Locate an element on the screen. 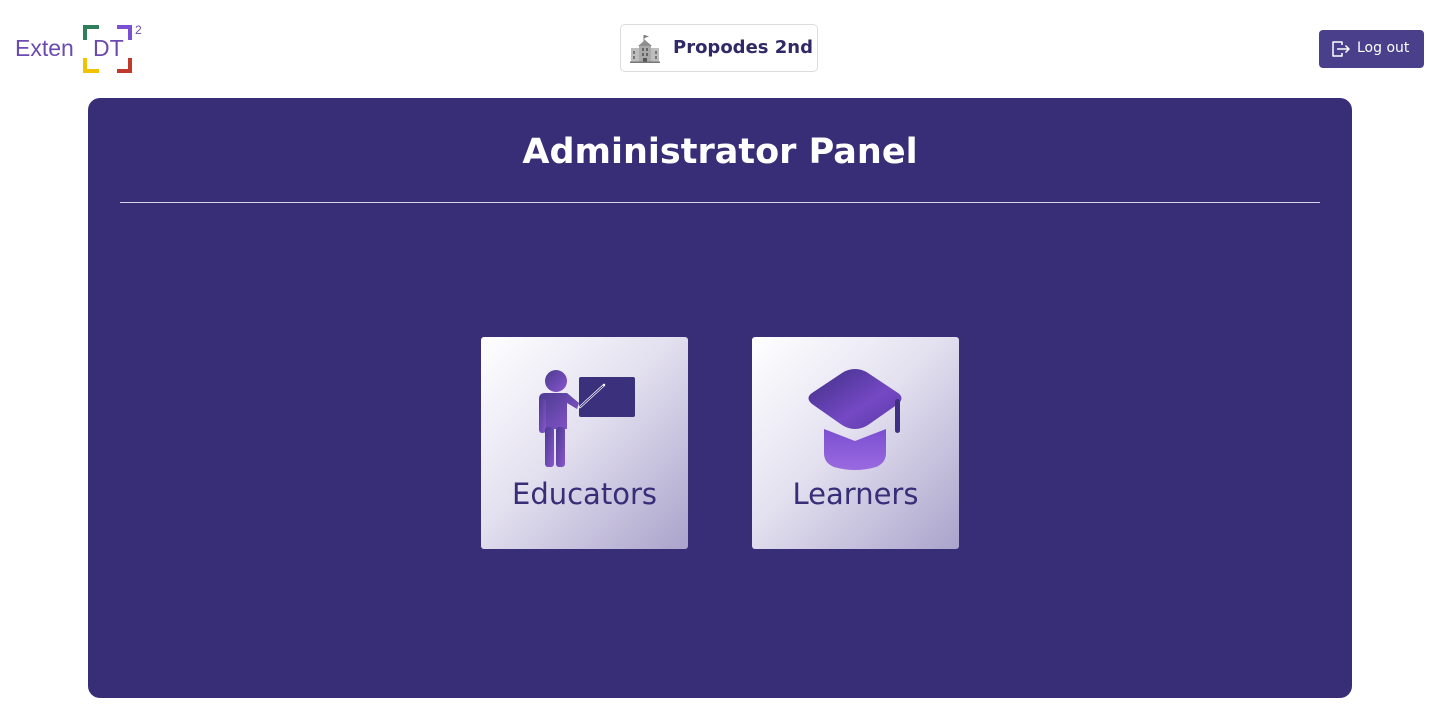  educators-label: Educators is located at coordinates (584, 494).